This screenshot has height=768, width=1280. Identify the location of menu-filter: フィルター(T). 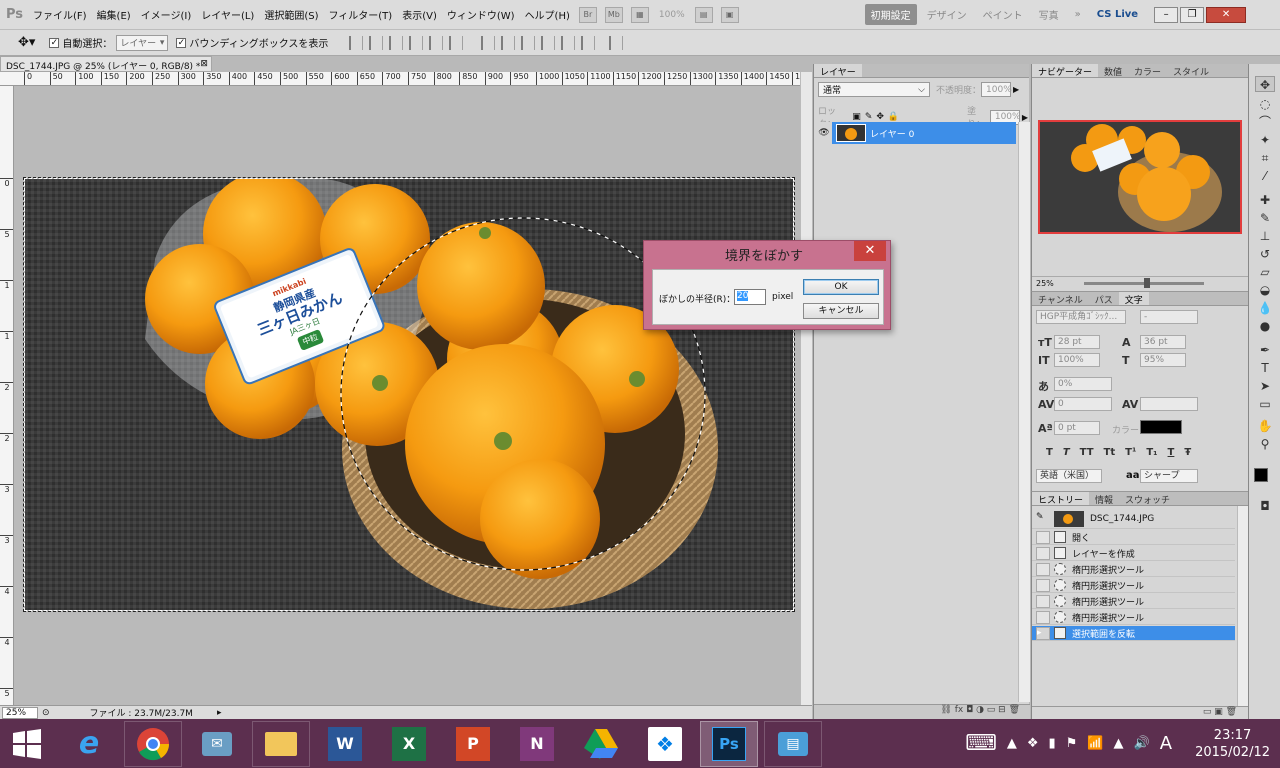
(360, 14).